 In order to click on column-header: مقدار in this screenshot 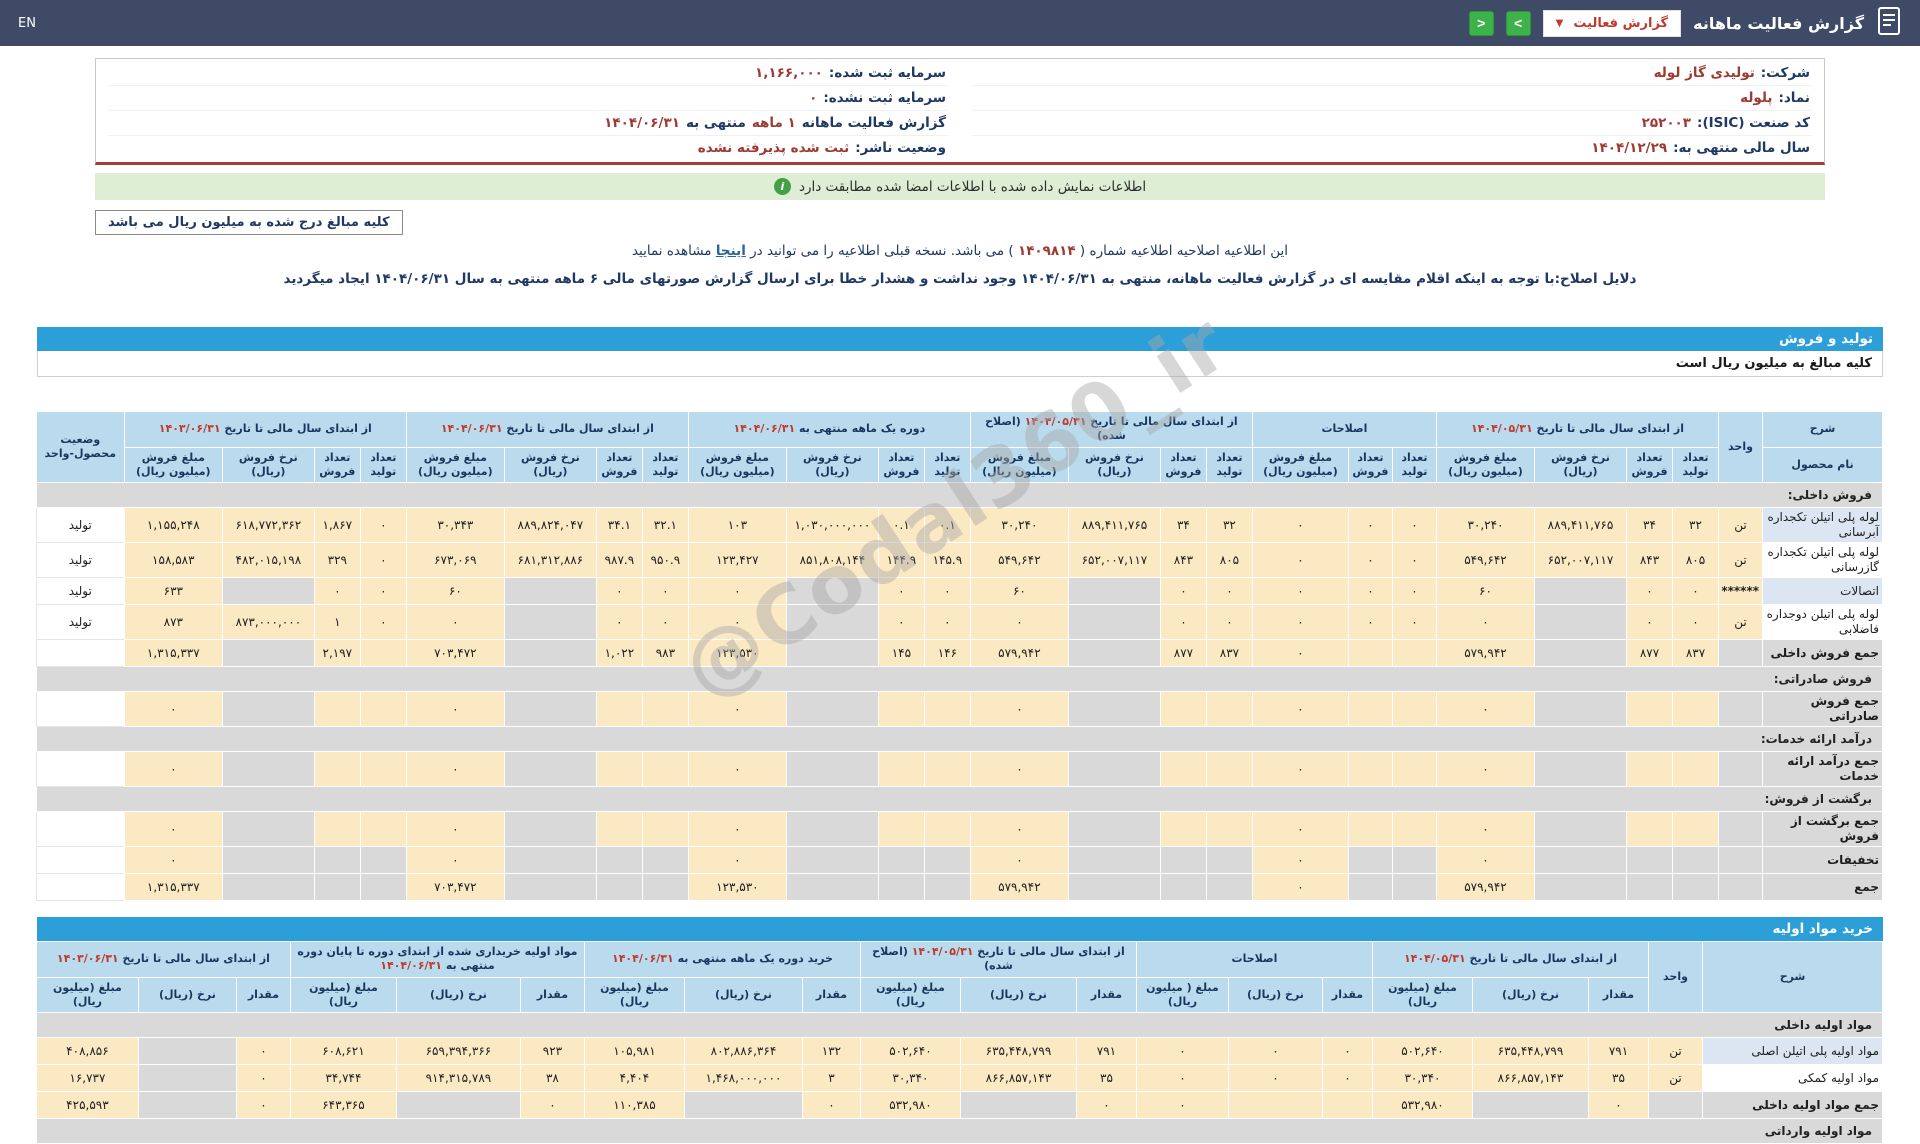, I will do `click(831, 995)`.